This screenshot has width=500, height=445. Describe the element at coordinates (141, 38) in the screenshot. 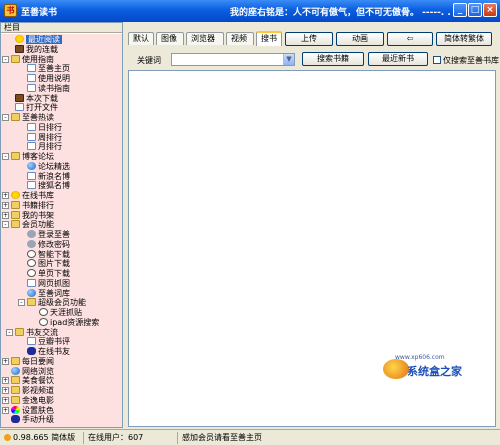

I see `tab: 默认` at that location.